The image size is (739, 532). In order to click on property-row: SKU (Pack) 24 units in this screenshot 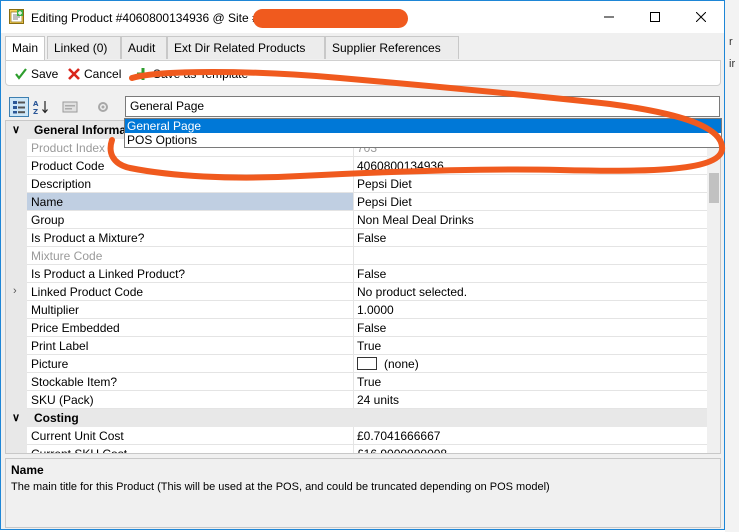, I will do `click(356, 400)`.